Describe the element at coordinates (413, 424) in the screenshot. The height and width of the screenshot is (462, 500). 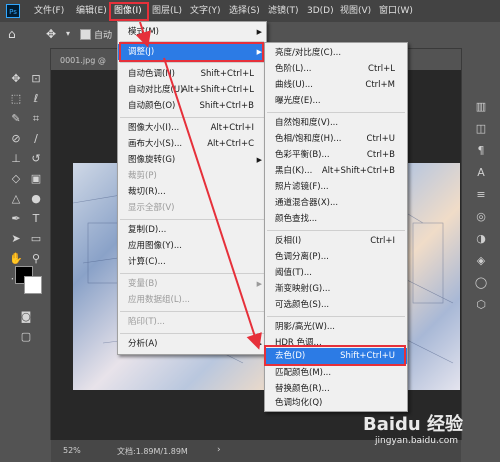
I see `watermark-brand: Baidu 经验` at that location.